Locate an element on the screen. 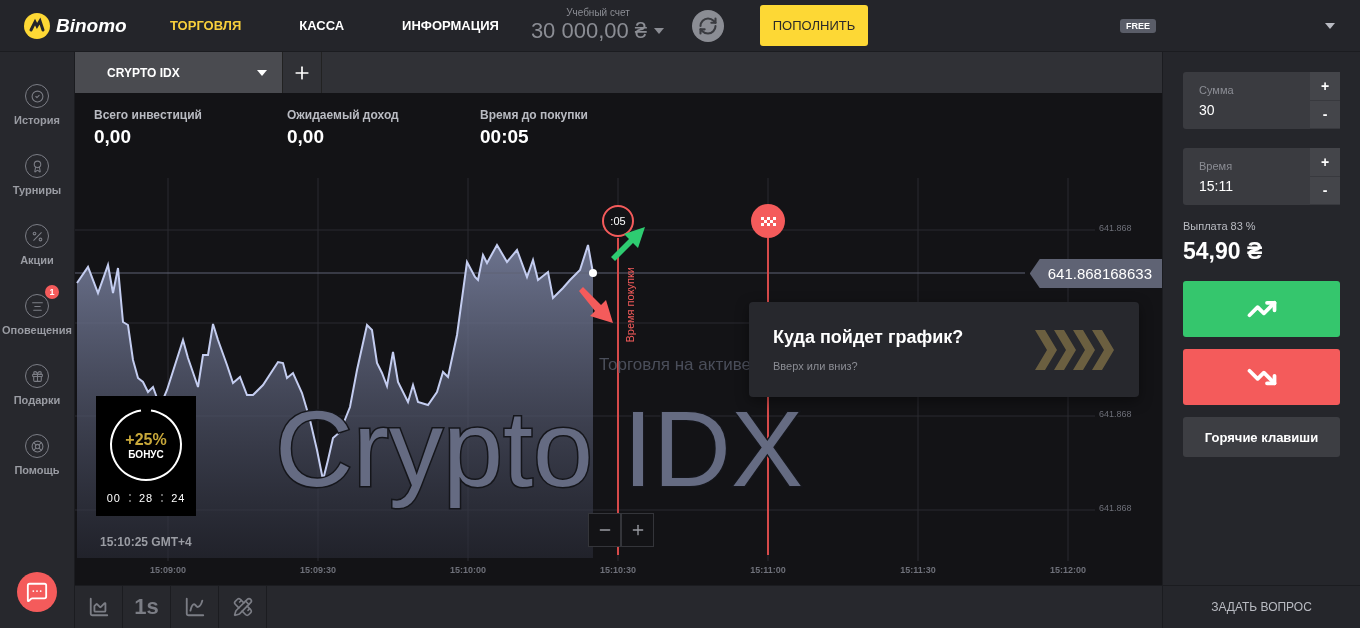  bonus-label: БОНУС is located at coordinates (146, 454).